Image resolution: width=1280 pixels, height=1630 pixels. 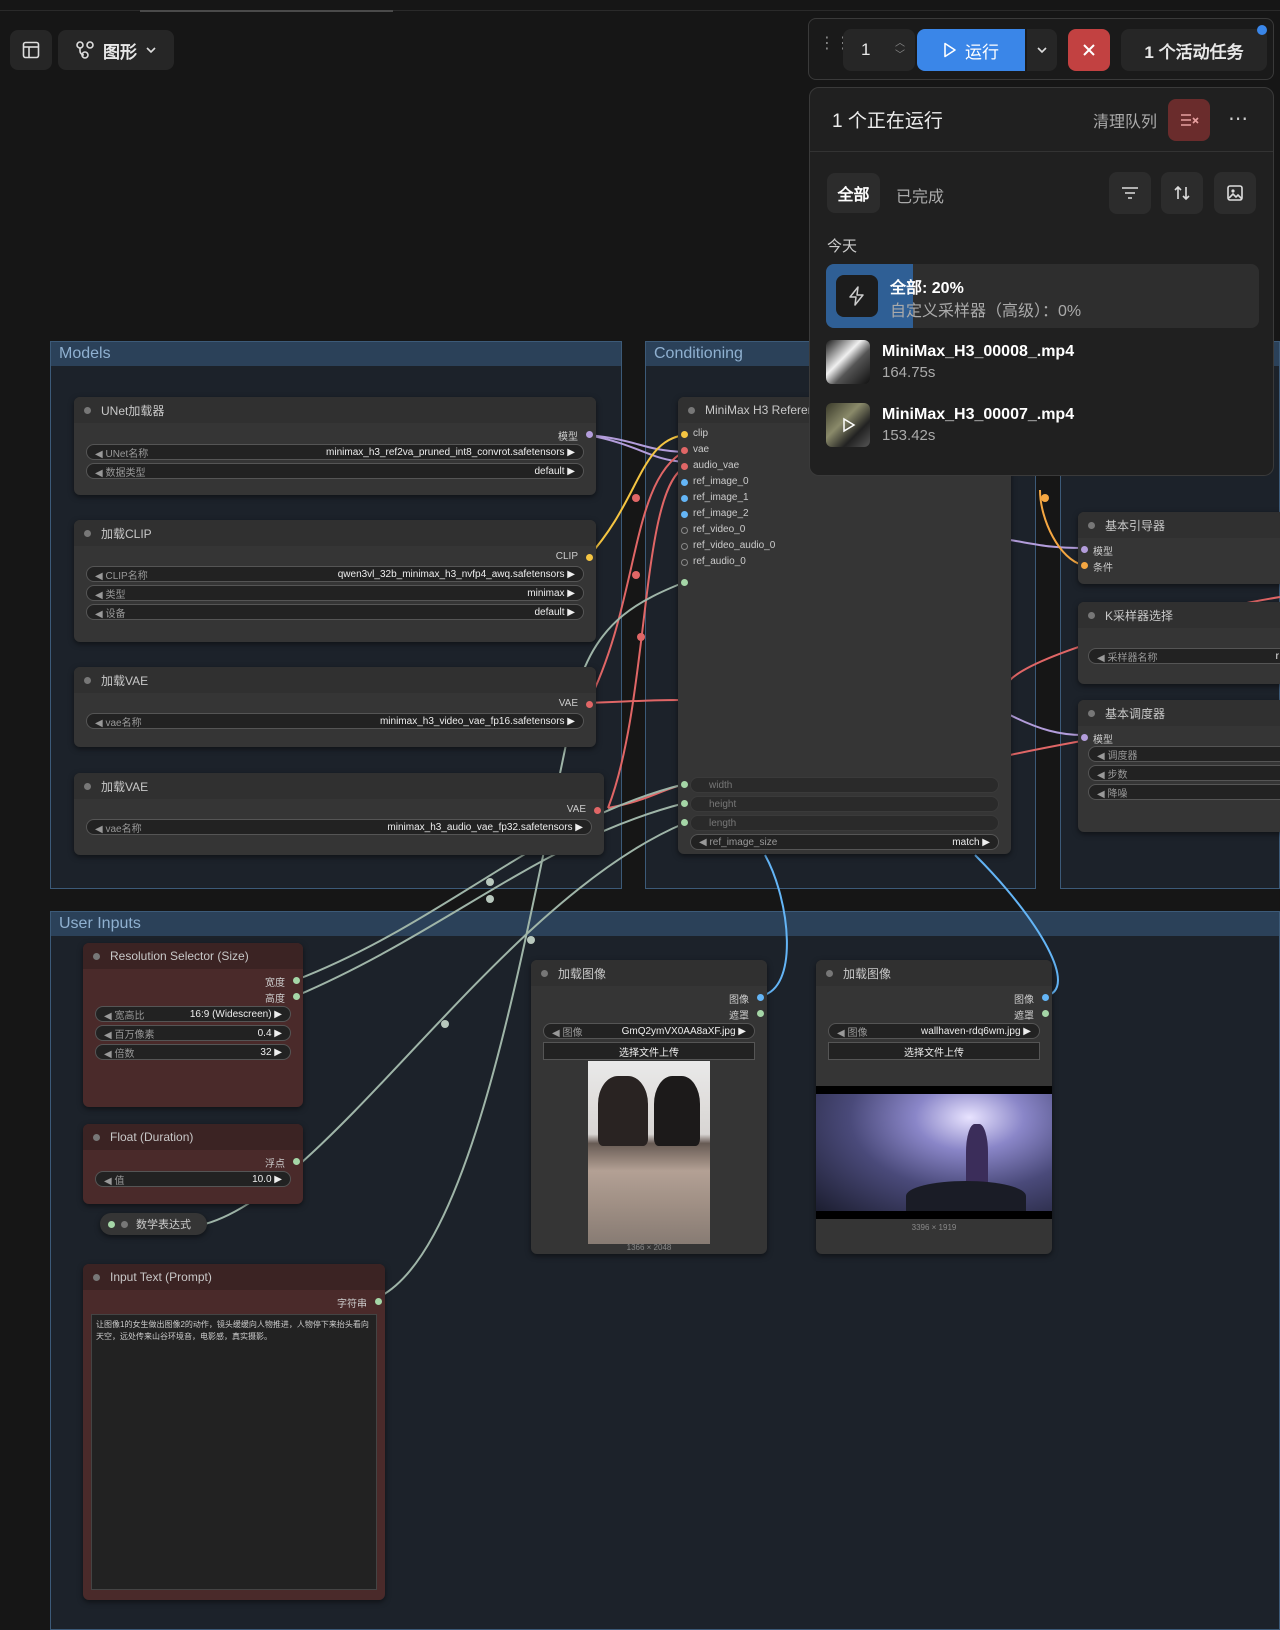 I want to click on input-pin-vae, so click(x=684, y=450).